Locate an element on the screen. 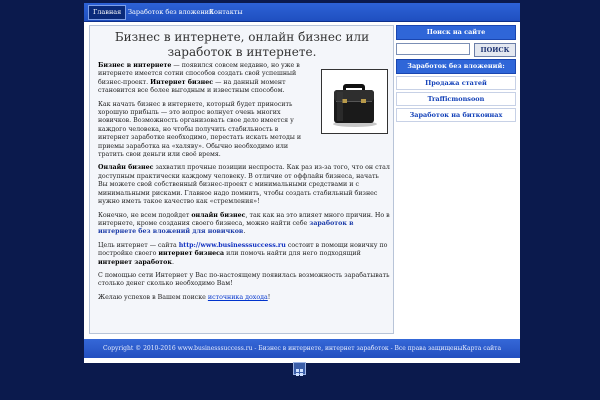 Image resolution: width=600 pixels, height=400 pixels. search-button: ПОИСК is located at coordinates (495, 50).